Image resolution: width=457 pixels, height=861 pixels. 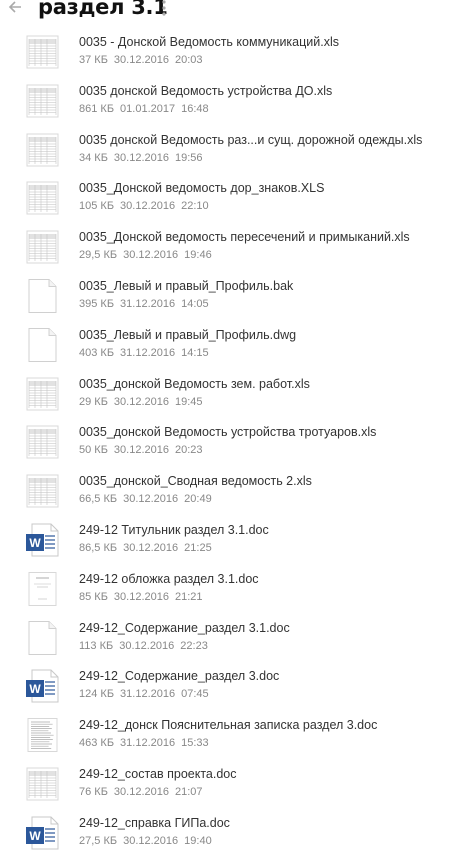 What do you see at coordinates (42, 540) in the screenshot?
I see `word-doc-icon: W` at bounding box center [42, 540].